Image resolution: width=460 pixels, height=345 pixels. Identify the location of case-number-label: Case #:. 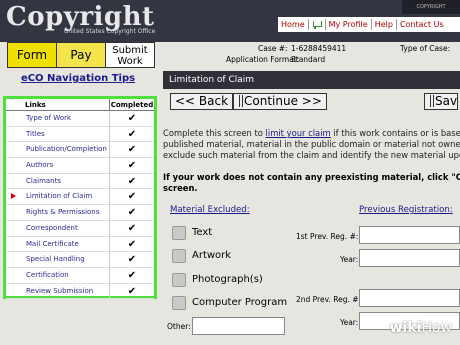
(273, 48).